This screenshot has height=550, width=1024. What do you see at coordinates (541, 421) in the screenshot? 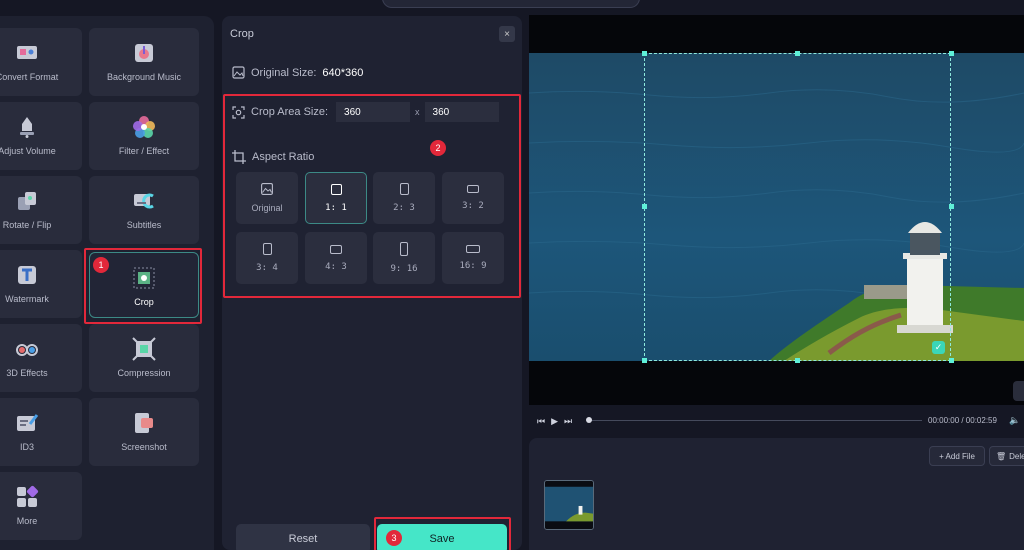
I see `previous-frame-icon: ⏮` at bounding box center [541, 421].